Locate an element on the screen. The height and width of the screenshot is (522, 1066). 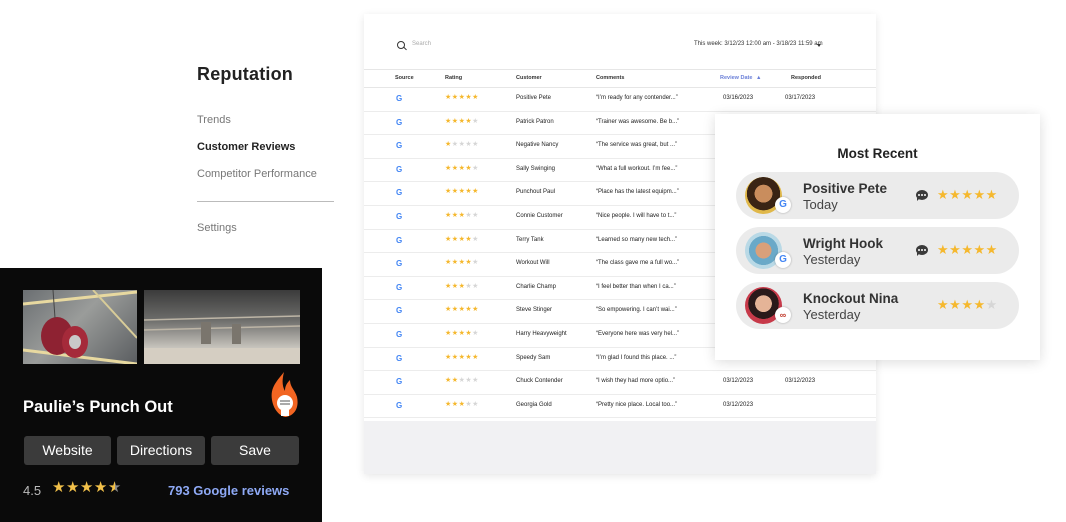
col-responded: Responded is located at coordinates (806, 78).